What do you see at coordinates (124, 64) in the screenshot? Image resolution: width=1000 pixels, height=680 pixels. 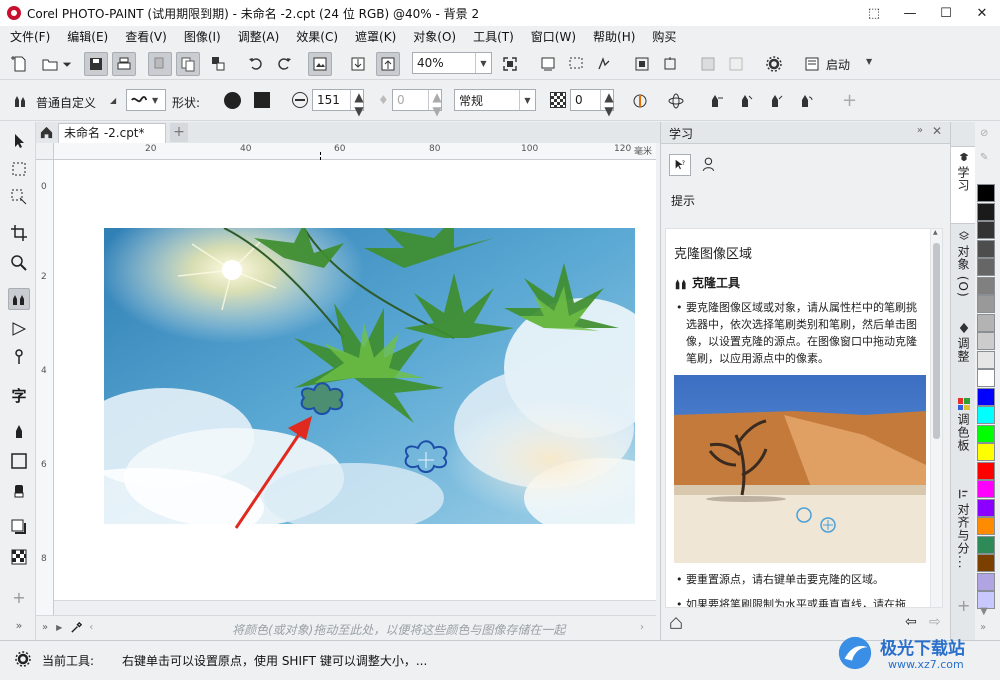 I see `print-icon` at bounding box center [124, 64].